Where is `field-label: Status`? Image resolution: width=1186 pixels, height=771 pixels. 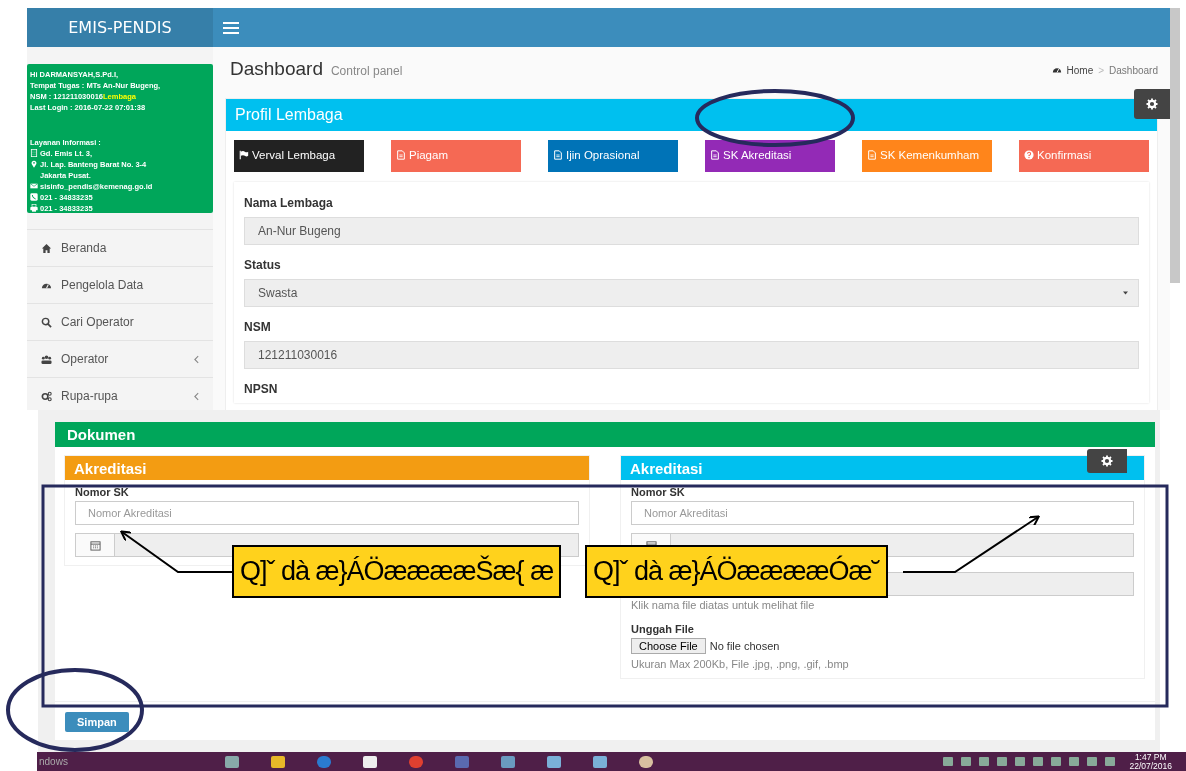
field-label: Status is located at coordinates (263, 265).